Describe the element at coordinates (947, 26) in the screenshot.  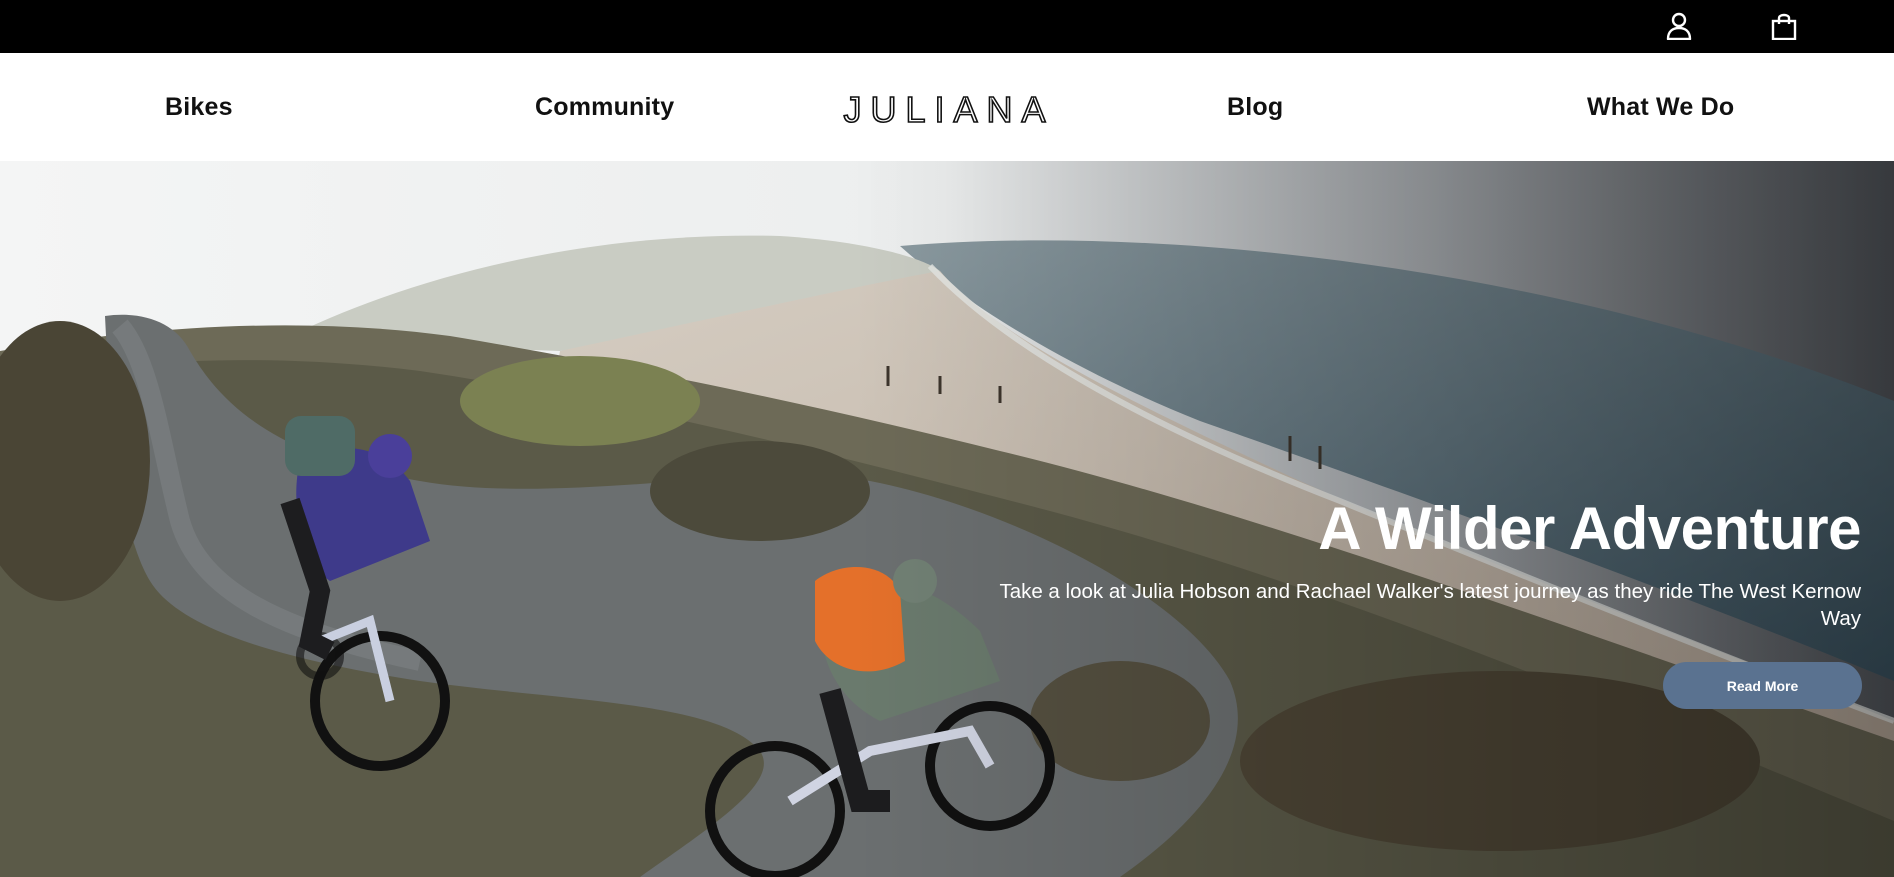
I see `top-utility-bar` at that location.